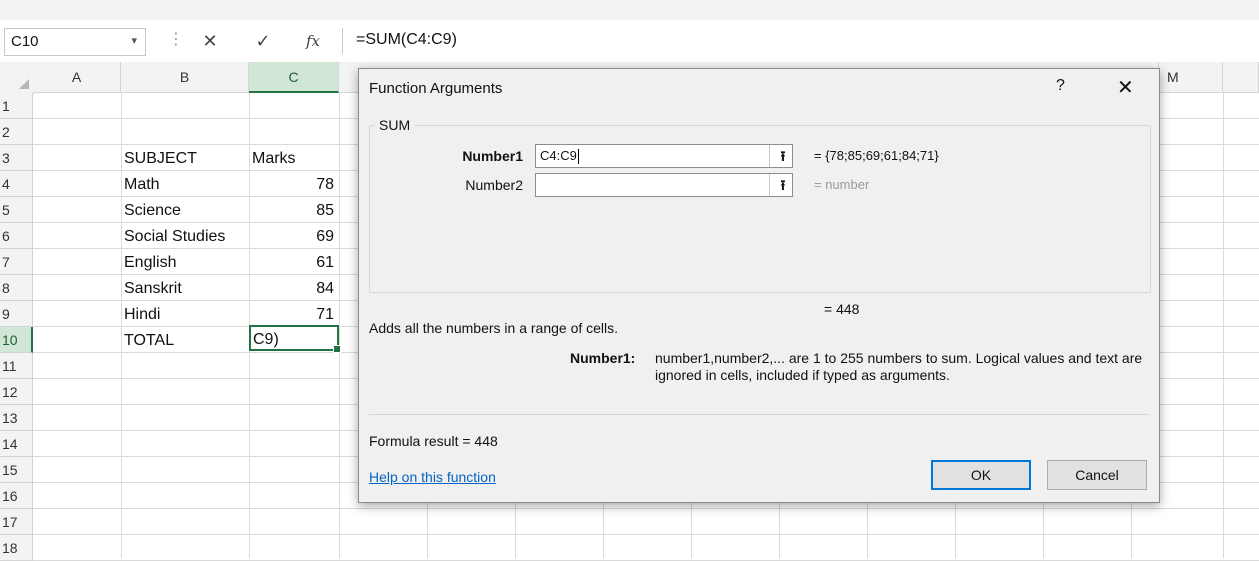  I want to click on help-on-function-link: Help on this function, so click(432, 477).